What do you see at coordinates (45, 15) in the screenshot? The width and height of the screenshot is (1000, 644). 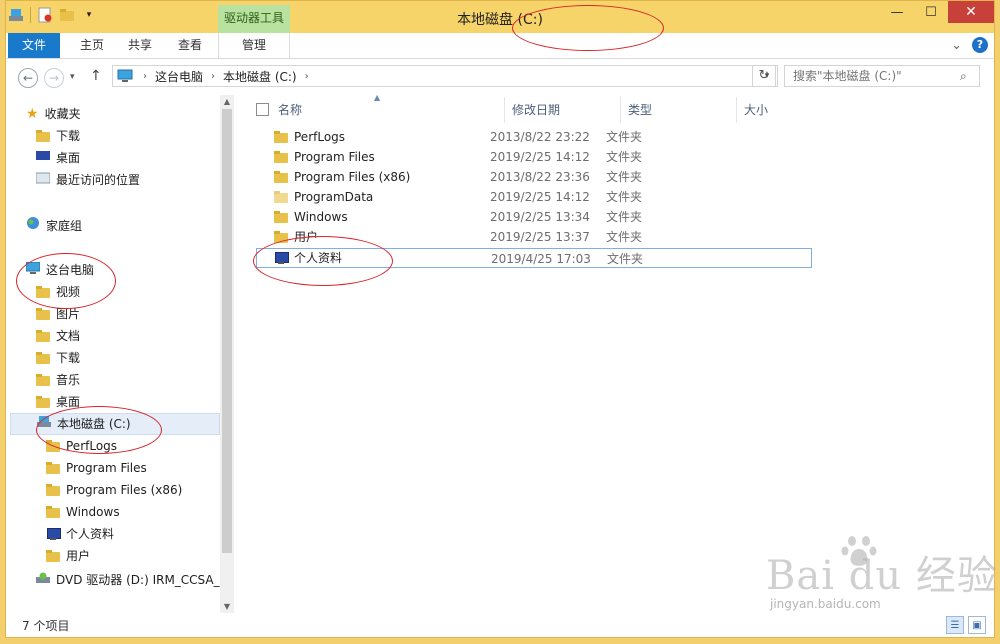 I see `properties-icon` at bounding box center [45, 15].